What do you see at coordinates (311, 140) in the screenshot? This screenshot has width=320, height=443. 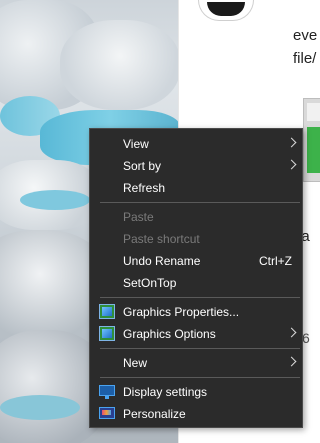 I see `document-screenshot-image` at bounding box center [311, 140].